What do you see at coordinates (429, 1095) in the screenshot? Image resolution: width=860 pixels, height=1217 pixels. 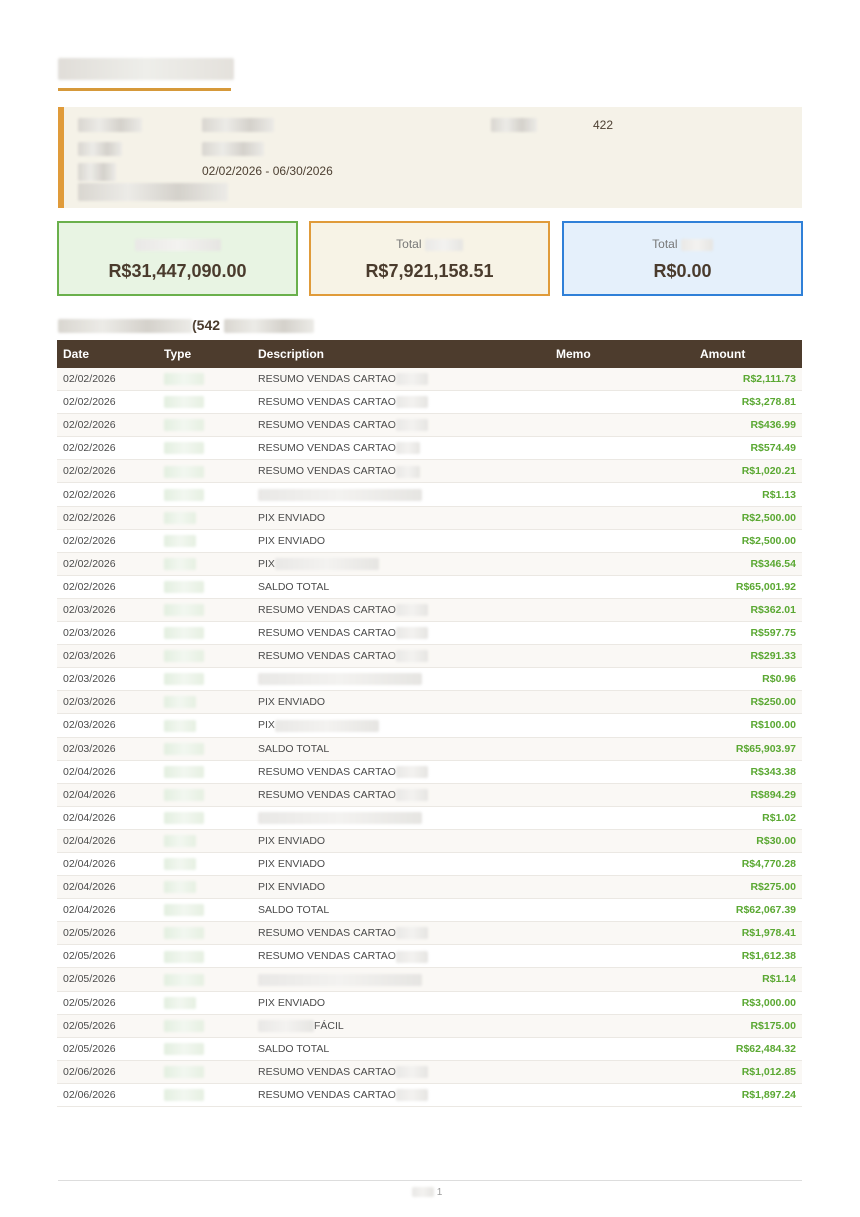 I see `table-row: 02/06/2026 RESUMO VENDAS CARTAO R$1,897.24` at bounding box center [429, 1095].